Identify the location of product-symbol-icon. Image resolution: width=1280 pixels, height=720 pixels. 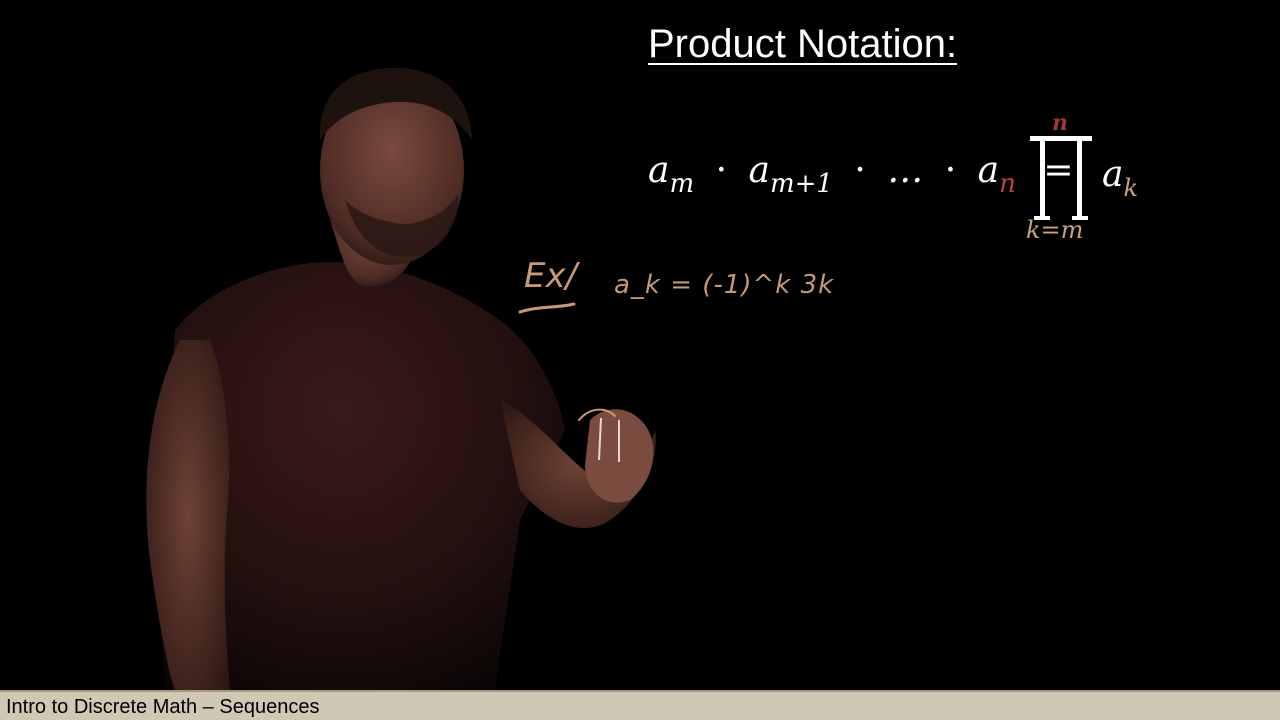
(1061, 178).